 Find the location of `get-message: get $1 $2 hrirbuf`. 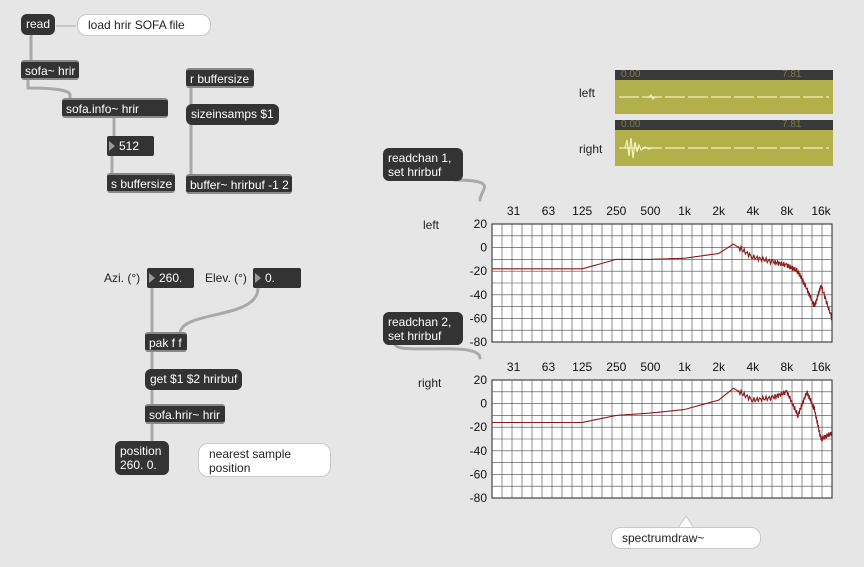

get-message: get $1 $2 hrirbuf is located at coordinates (194, 379).